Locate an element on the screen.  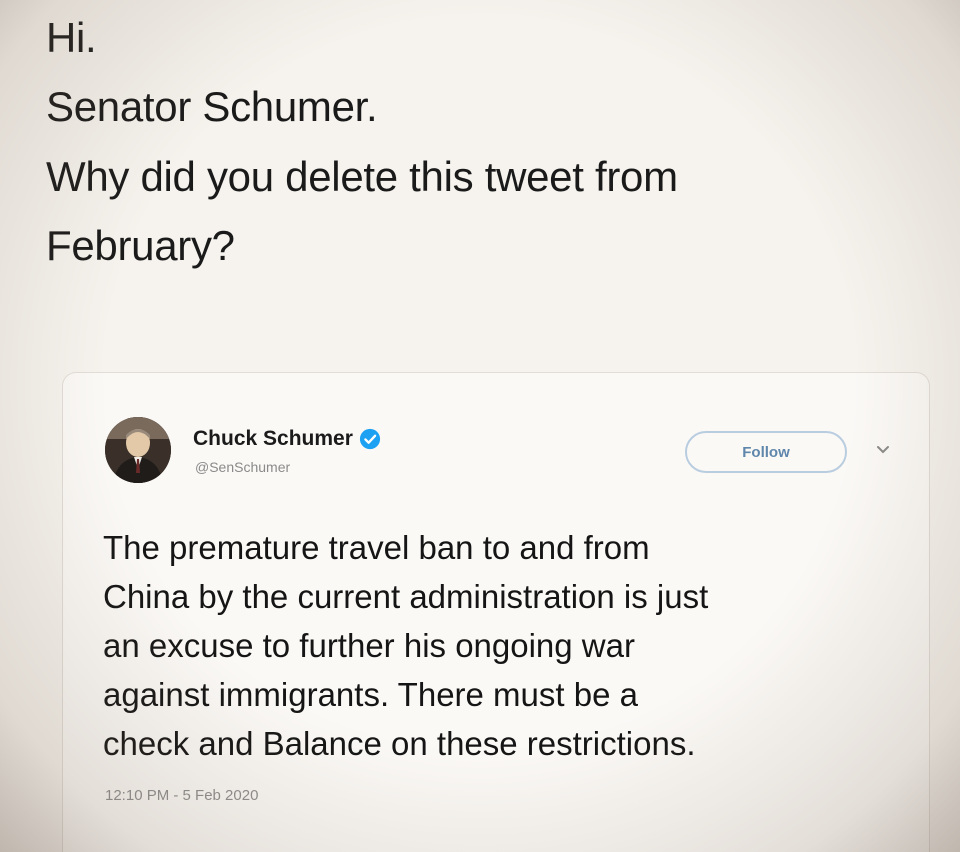
tweet-body-line: an excuse to further his ongoing war is located at coordinates (369, 645).